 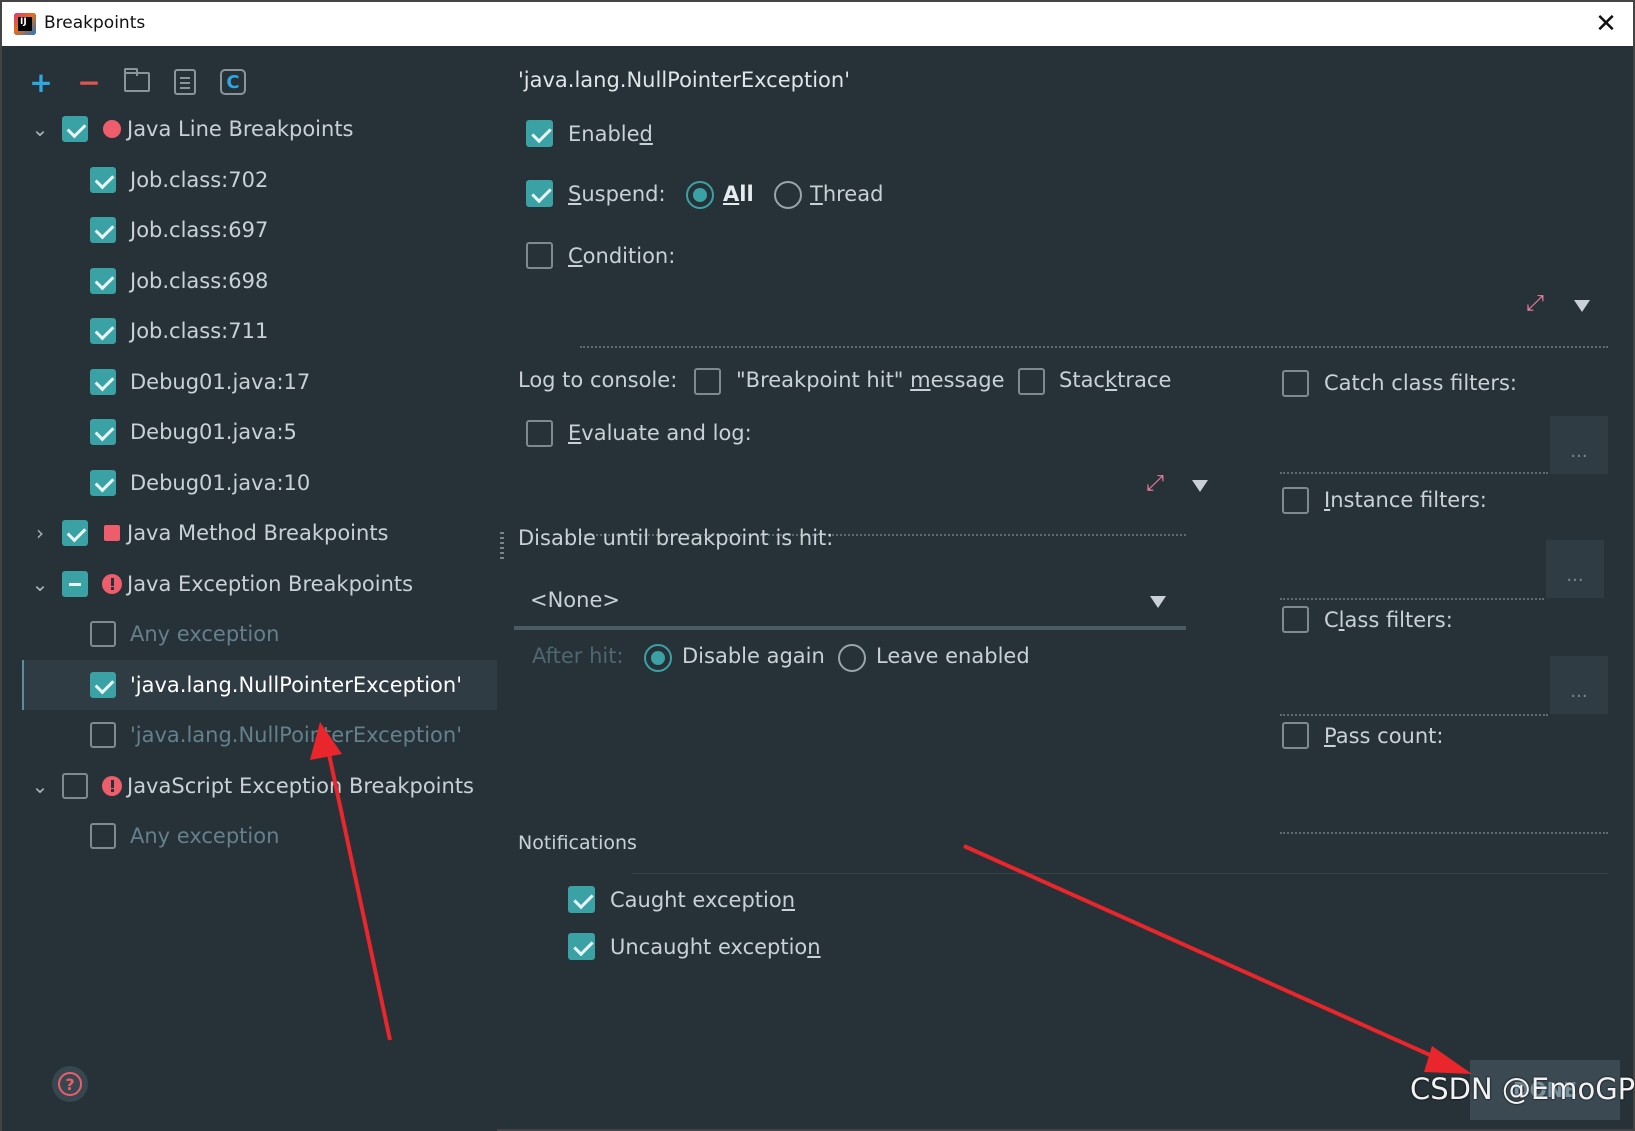 What do you see at coordinates (707, 381) in the screenshot?
I see `breakpoint-hit-message-checkbox` at bounding box center [707, 381].